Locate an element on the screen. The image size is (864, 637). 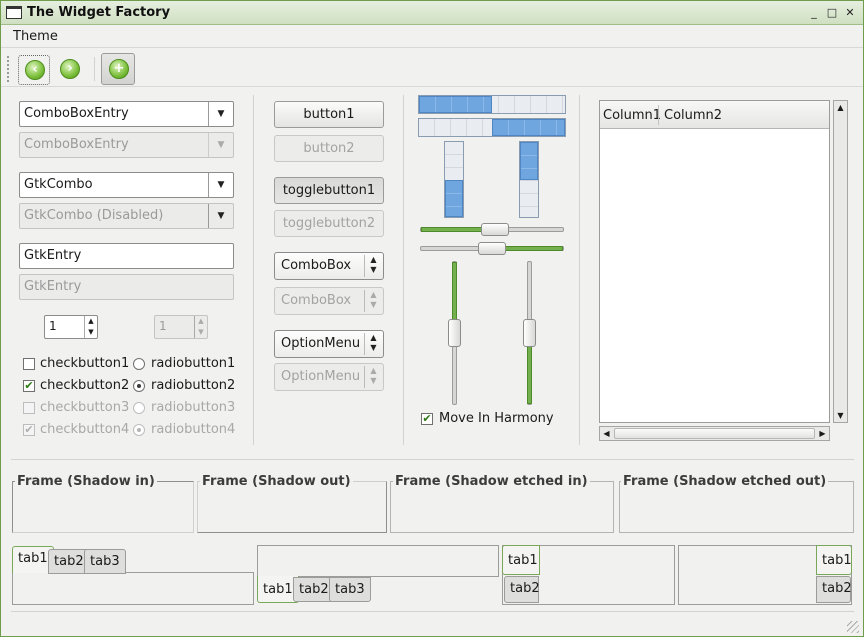
checkbutton1-box is located at coordinates (29, 364).